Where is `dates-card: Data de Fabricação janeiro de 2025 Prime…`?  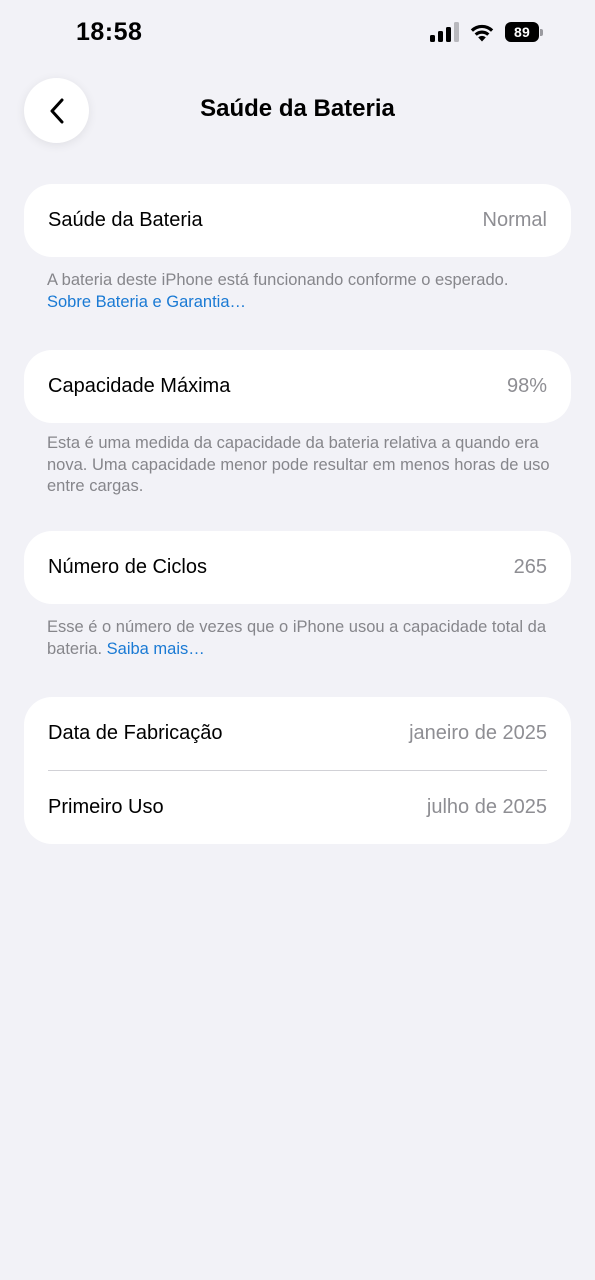
dates-card: Data de Fabricação janeiro de 2025 Prime… is located at coordinates (297, 770).